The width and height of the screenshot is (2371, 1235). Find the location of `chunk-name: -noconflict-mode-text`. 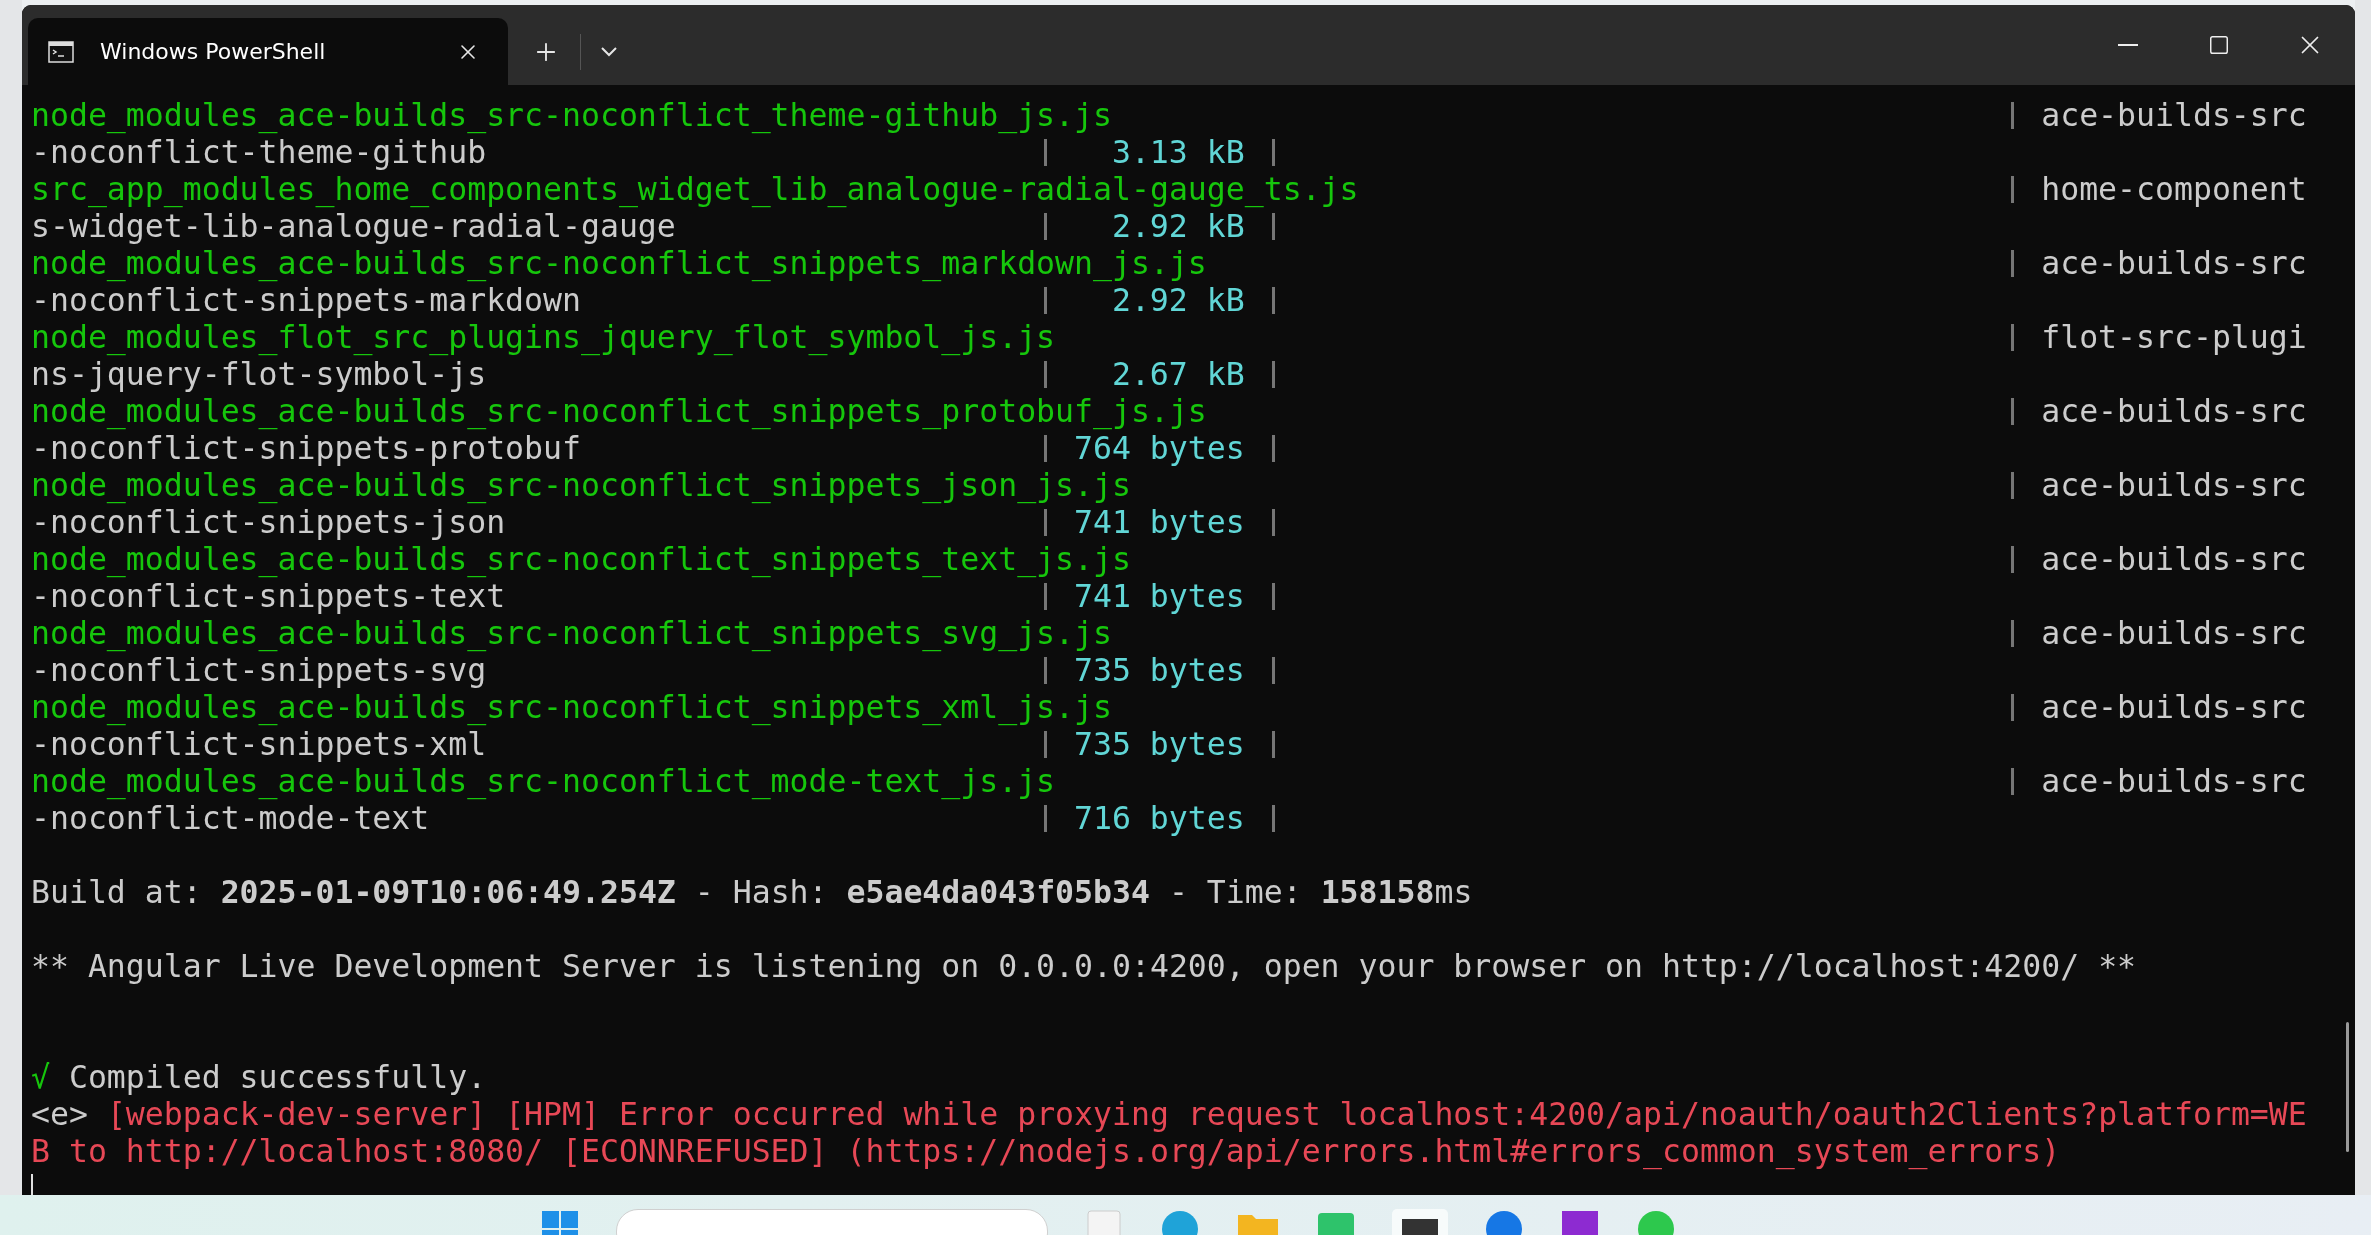

chunk-name: -noconflict-mode-text is located at coordinates (230, 818).